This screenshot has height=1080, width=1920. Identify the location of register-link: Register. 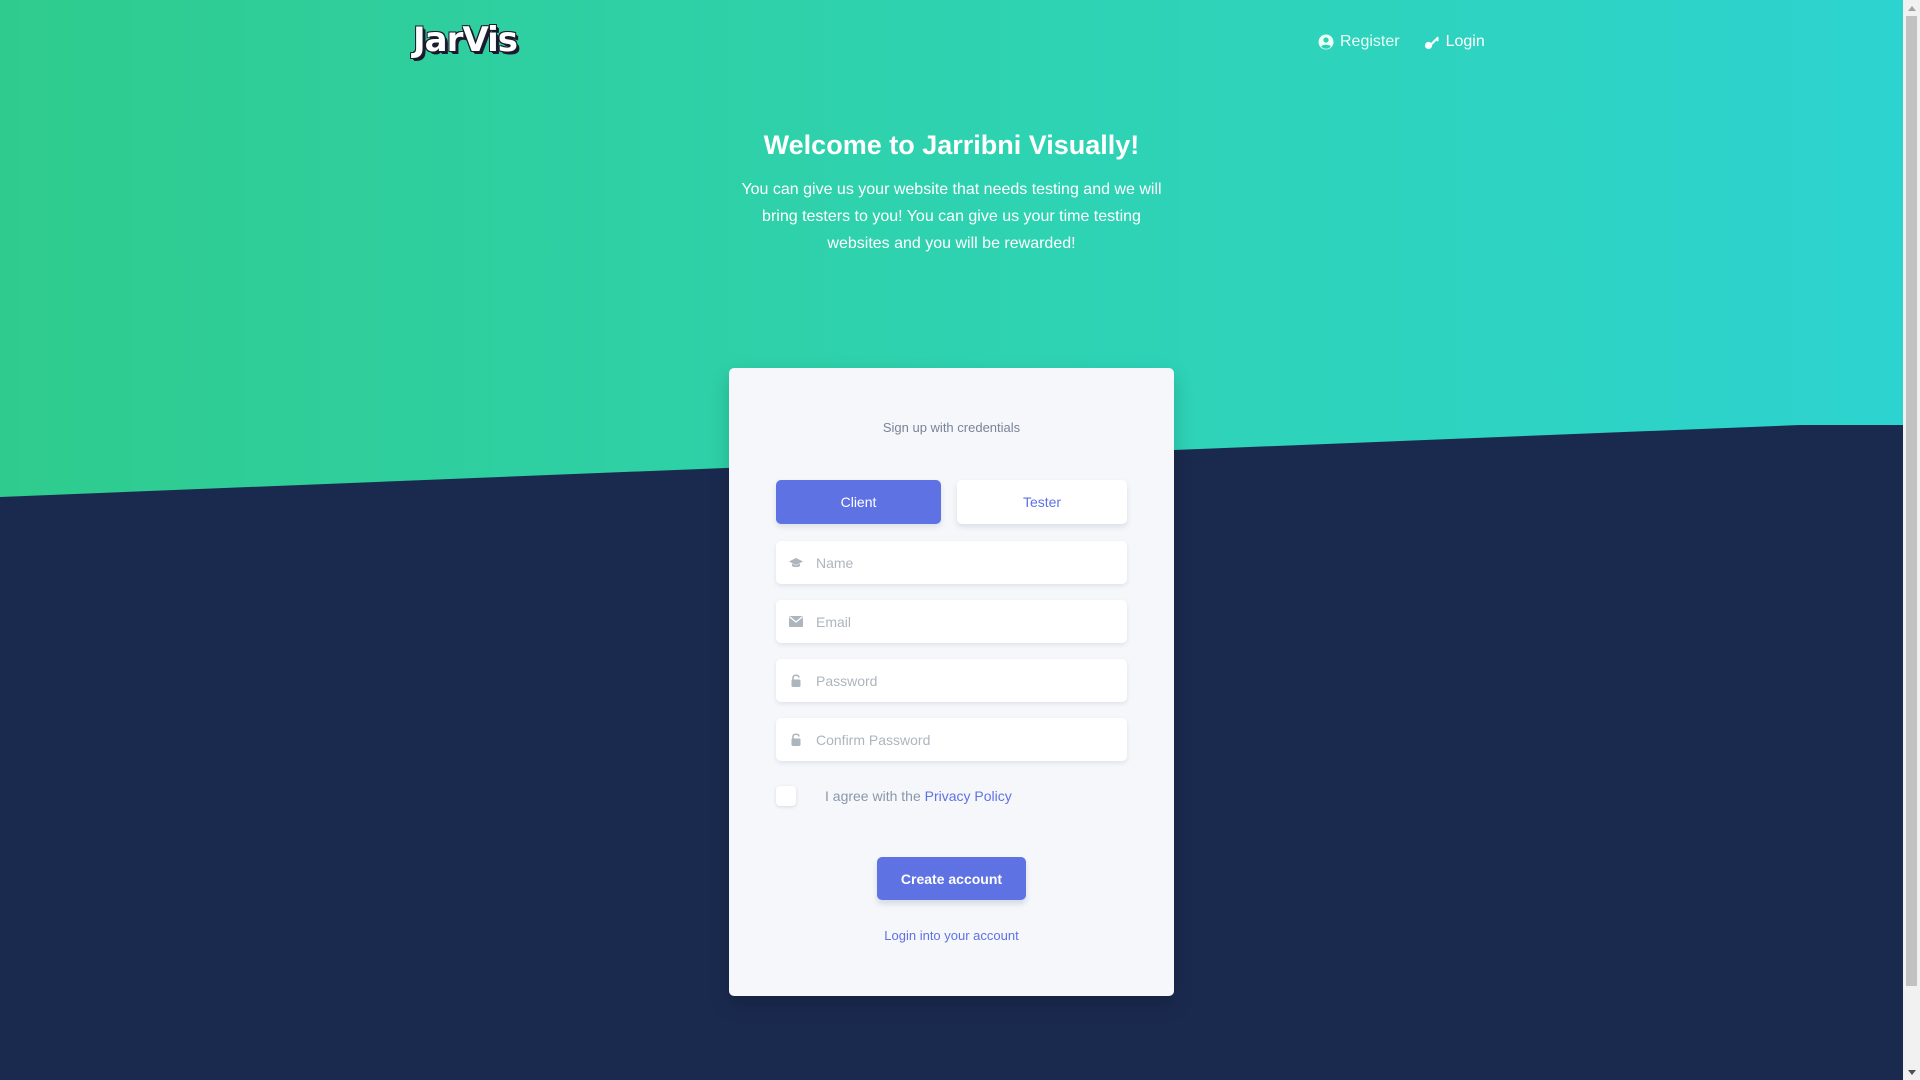
(1359, 42).